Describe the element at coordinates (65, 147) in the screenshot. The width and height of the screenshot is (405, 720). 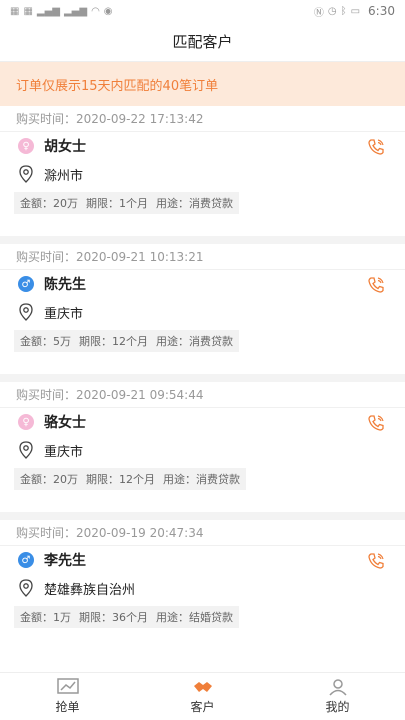
I see `customer-name: 胡女士` at that location.